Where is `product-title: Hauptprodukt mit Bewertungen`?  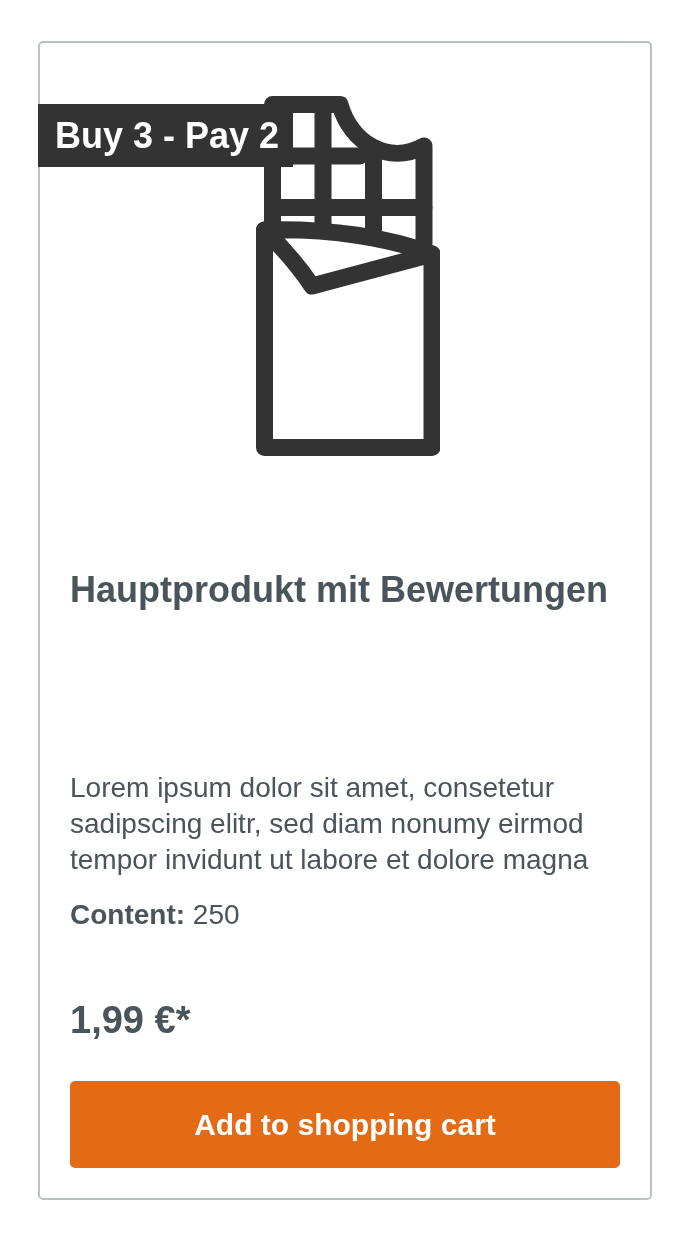 product-title: Hauptprodukt mit Bewertungen is located at coordinates (345, 590).